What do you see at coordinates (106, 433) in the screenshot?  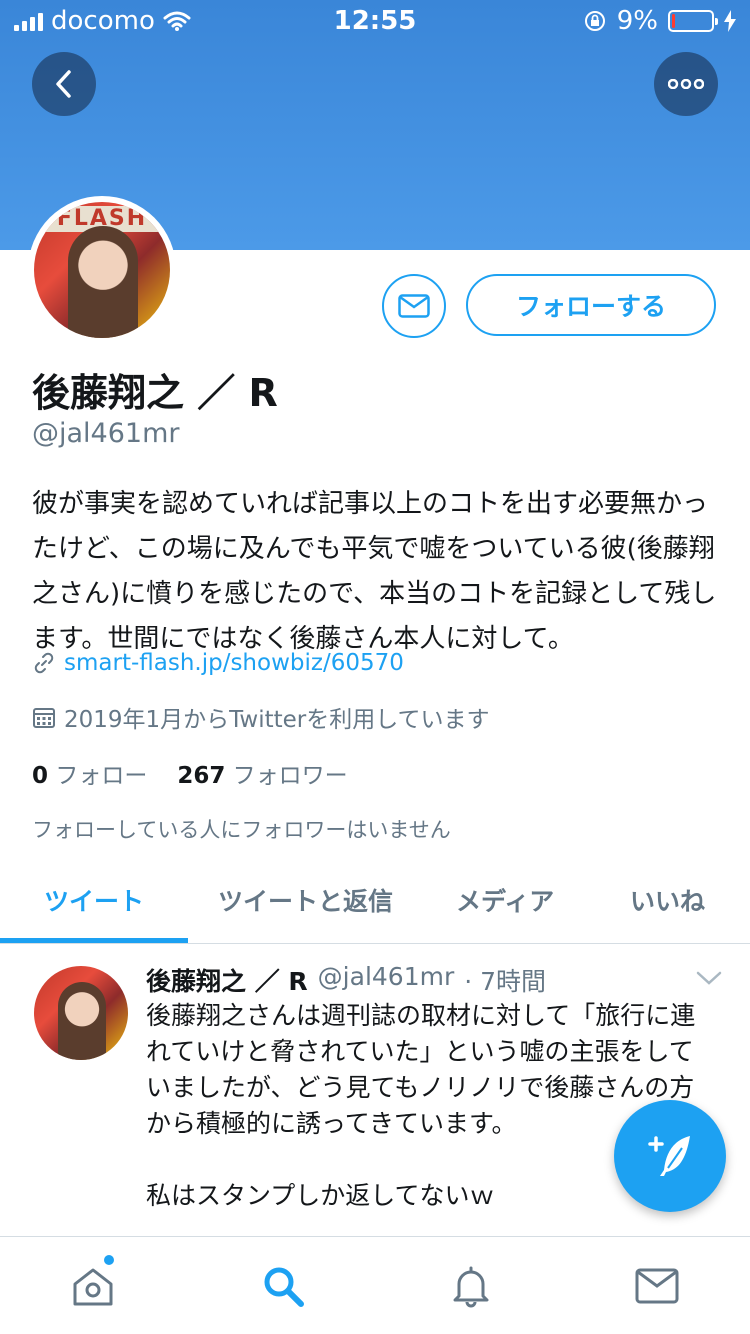 I see `profile-handle: @jal461mr` at bounding box center [106, 433].